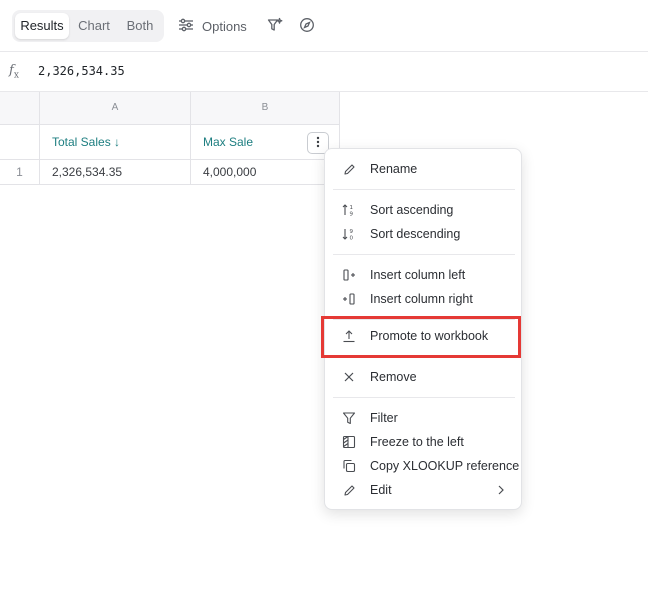 Image resolution: width=648 pixels, height=592 pixels. I want to click on menu-item-copy-xlookup: Copy XLOOKUP reference, so click(423, 466).